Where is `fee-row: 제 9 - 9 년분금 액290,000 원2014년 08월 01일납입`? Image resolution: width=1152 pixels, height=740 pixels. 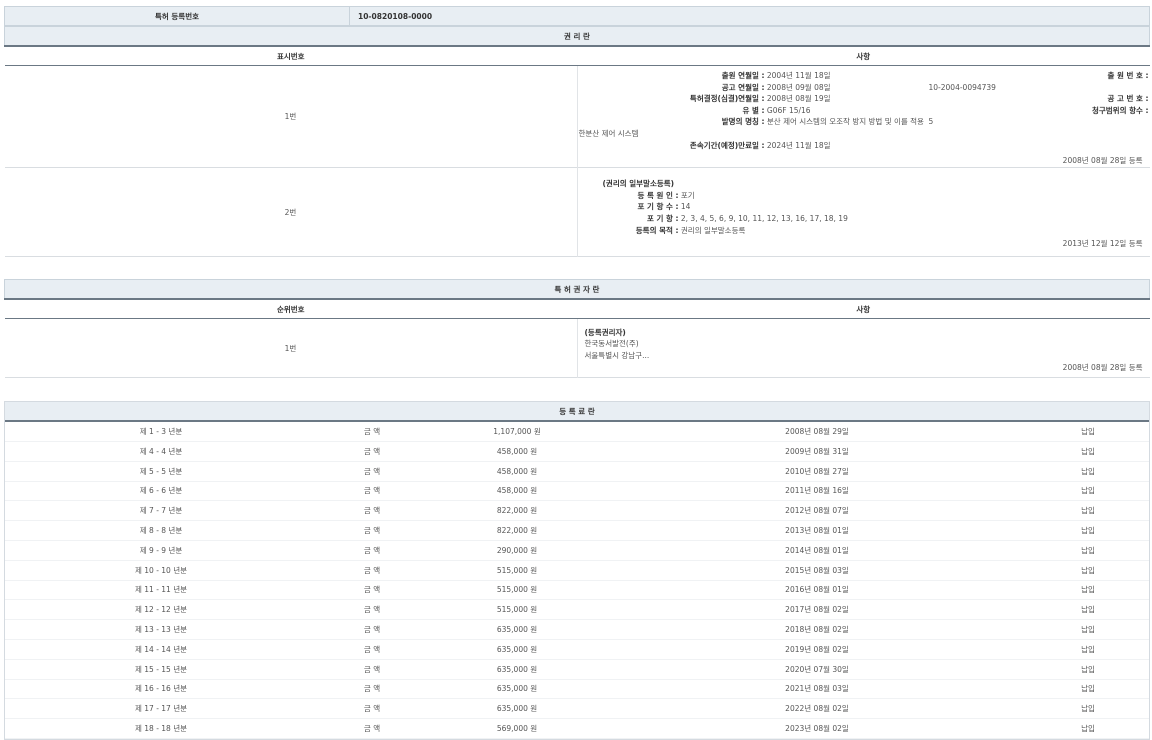 fee-row: 제 9 - 9 년분금 액290,000 원2014년 08월 01일납입 is located at coordinates (577, 550).